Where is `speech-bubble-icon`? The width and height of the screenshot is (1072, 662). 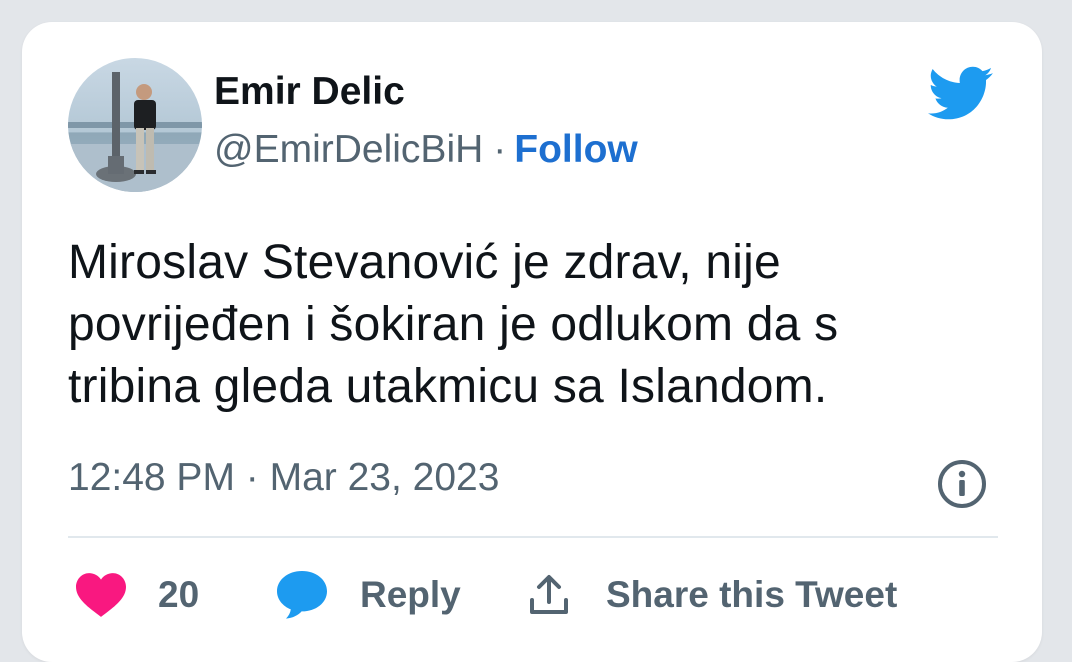
speech-bubble-icon is located at coordinates (302, 595).